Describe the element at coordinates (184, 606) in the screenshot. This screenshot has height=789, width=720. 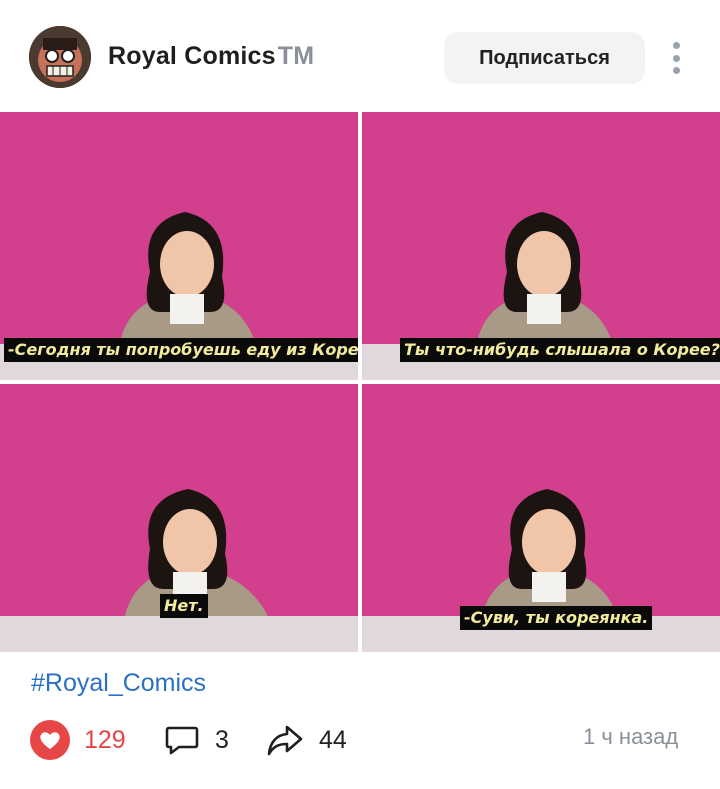
I see `subtitle-text: Нет.` at that location.